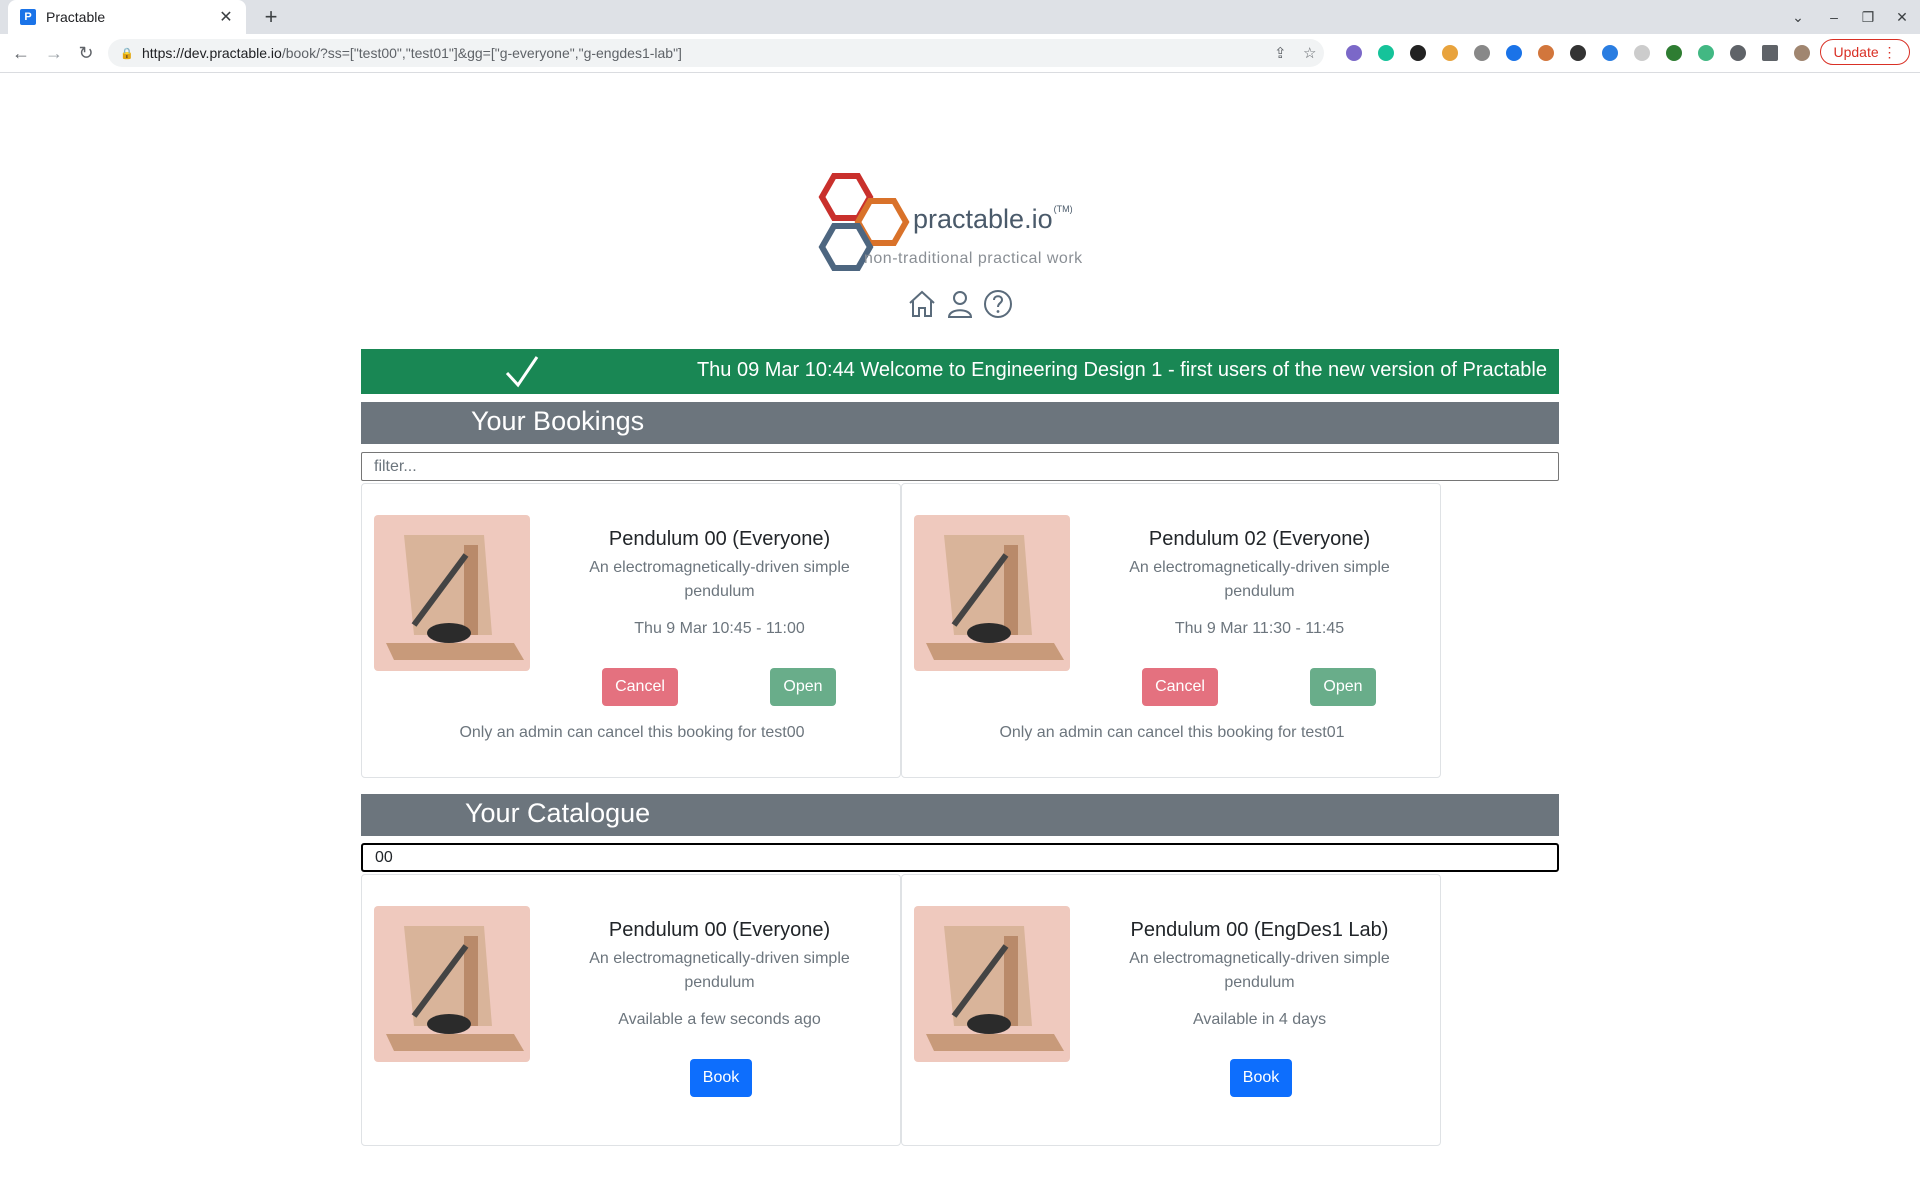 This screenshot has width=1920, height=1200. Describe the element at coordinates (1546, 53) in the screenshot. I see `extension-7-icon` at that location.